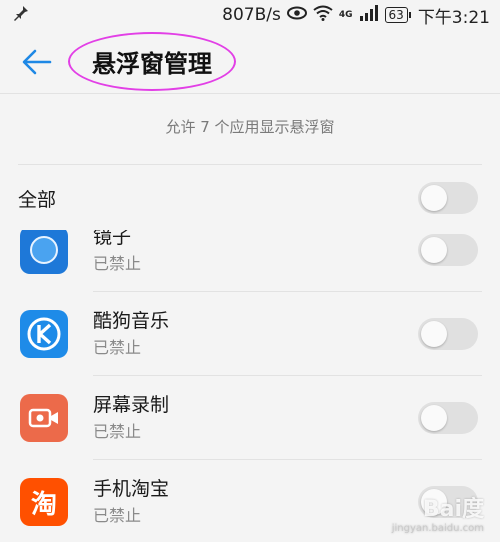  I want to click on title-highlight-ring: 悬浮窗管理, so click(152, 61).